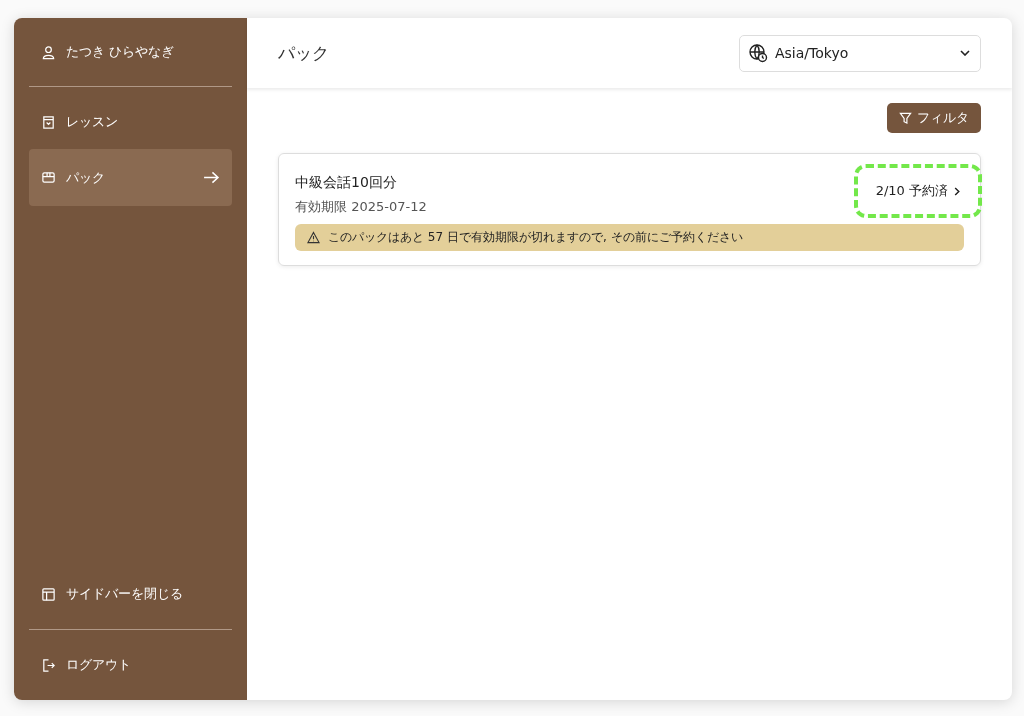  Describe the element at coordinates (48, 665) in the screenshot. I see `logout-icon` at that location.